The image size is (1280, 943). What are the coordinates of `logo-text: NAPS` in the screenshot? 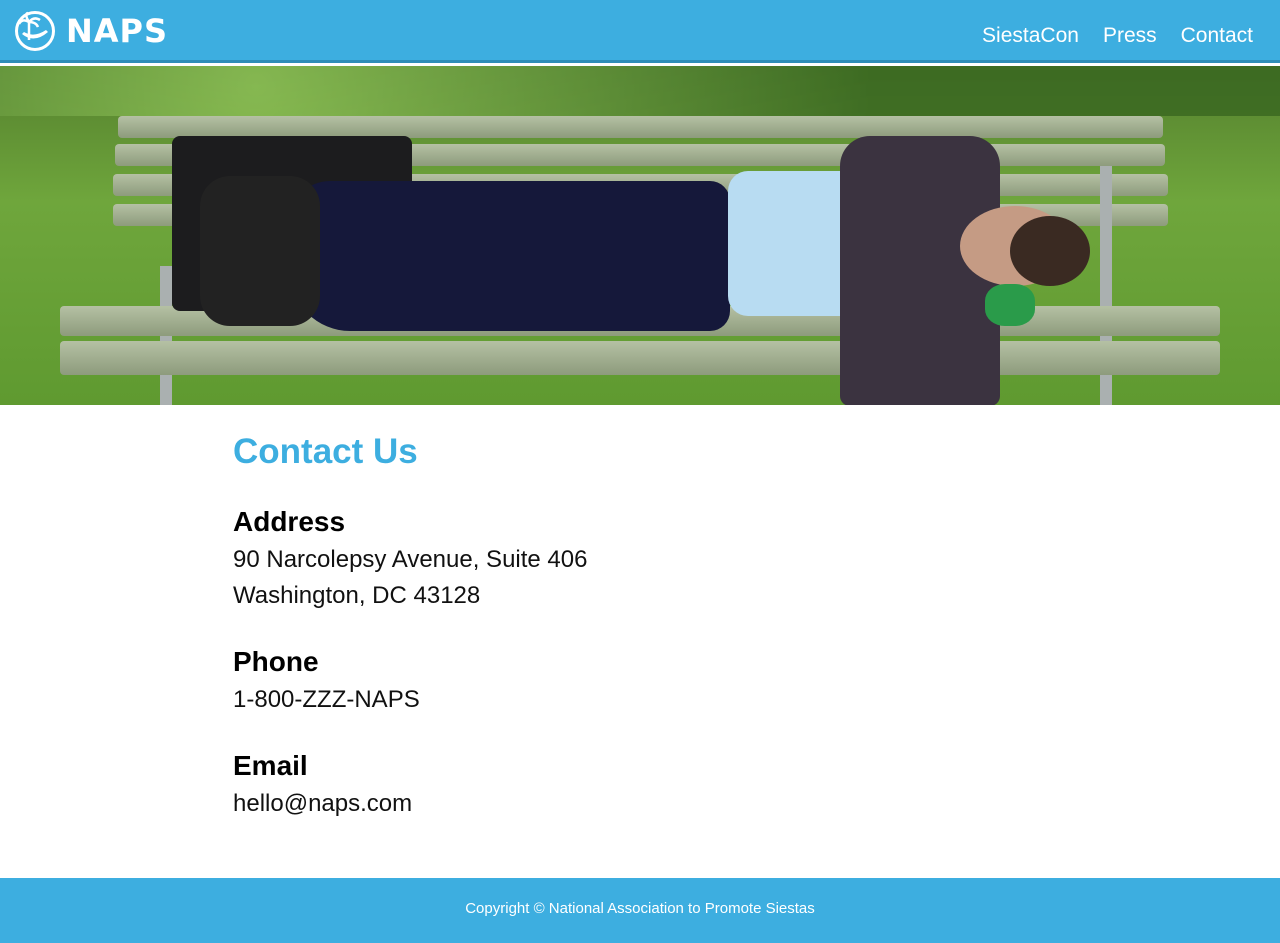 It's located at (117, 31).